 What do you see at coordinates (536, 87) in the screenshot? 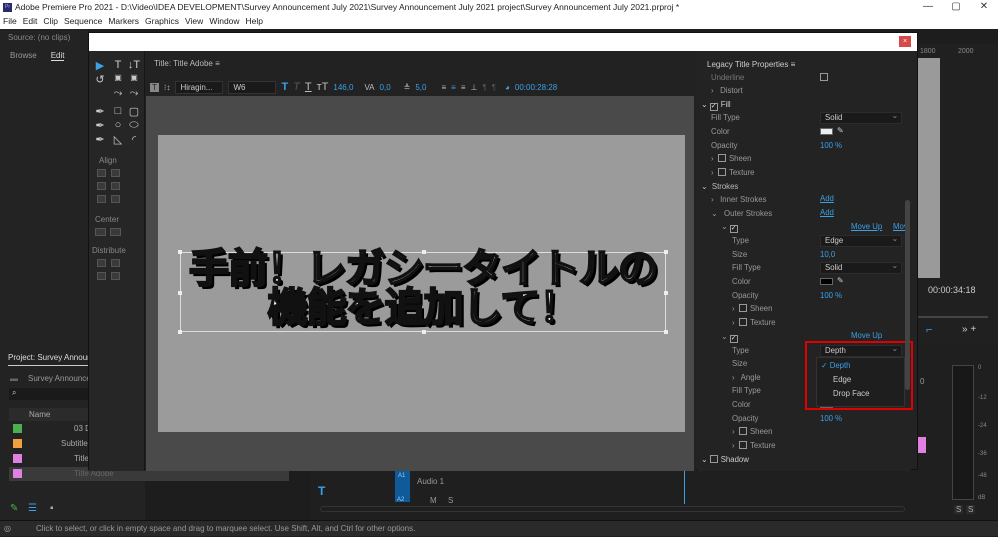
I see `background-timecode: 00:00:28:28` at bounding box center [536, 87].